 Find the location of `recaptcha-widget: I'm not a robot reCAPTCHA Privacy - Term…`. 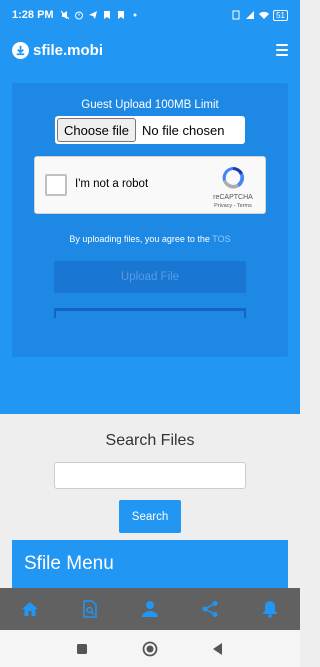

recaptcha-widget: I'm not a robot reCAPTCHA Privacy - Term… is located at coordinates (150, 185).